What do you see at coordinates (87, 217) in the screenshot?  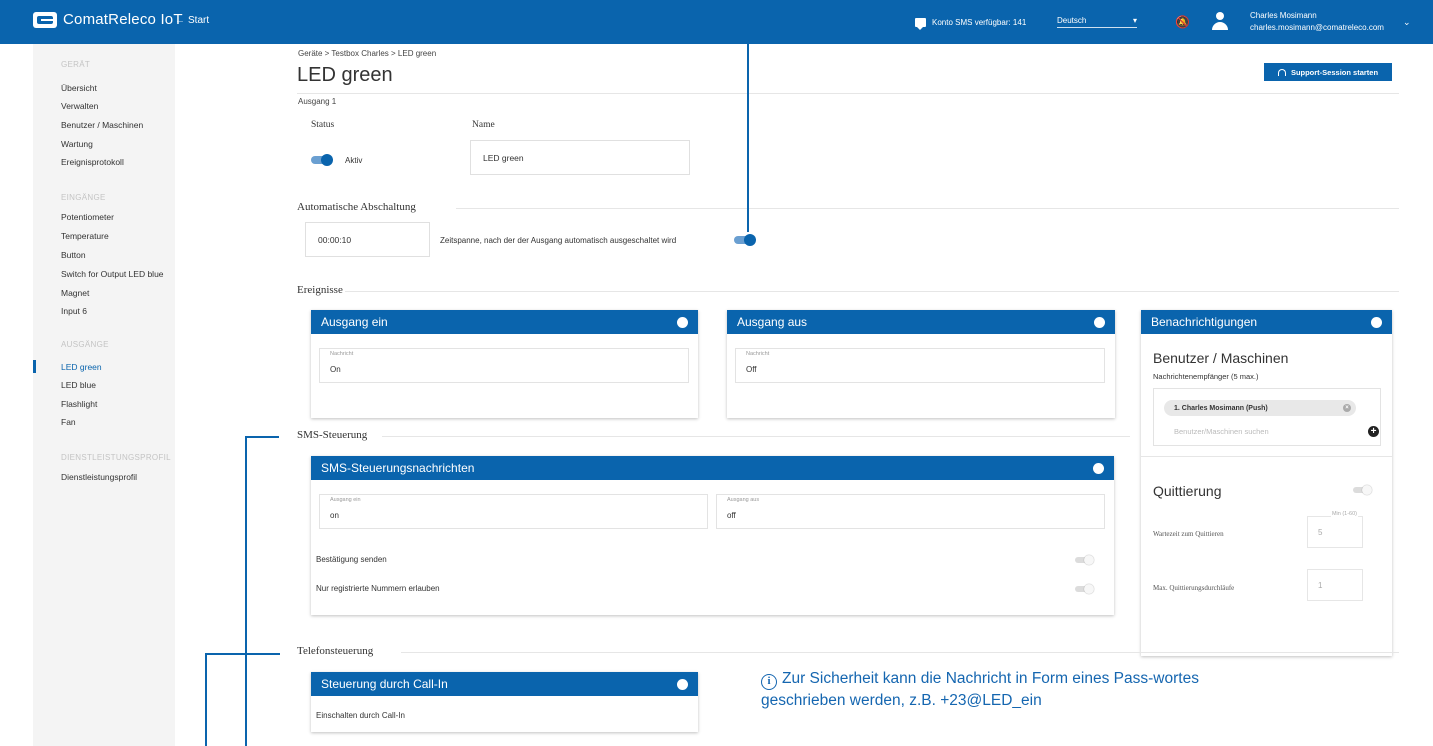 I see `sidebar-item-potentiometer: Potentiometer` at bounding box center [87, 217].